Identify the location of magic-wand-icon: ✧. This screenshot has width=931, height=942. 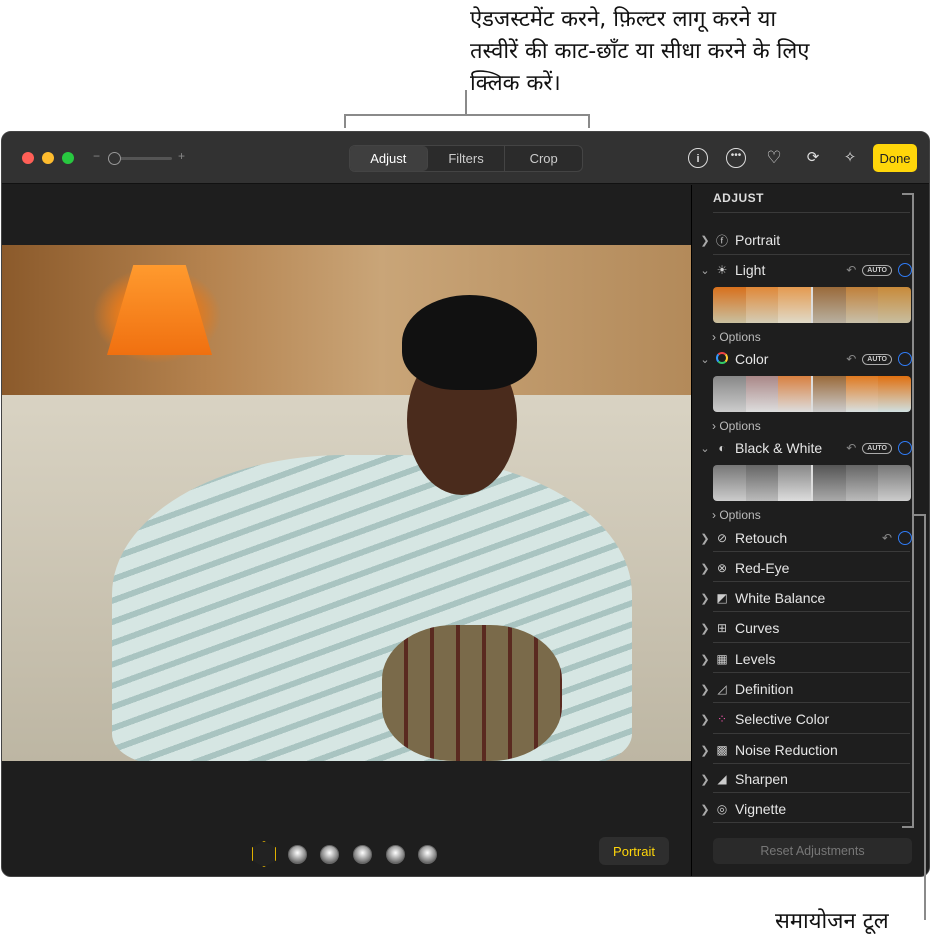
(850, 158).